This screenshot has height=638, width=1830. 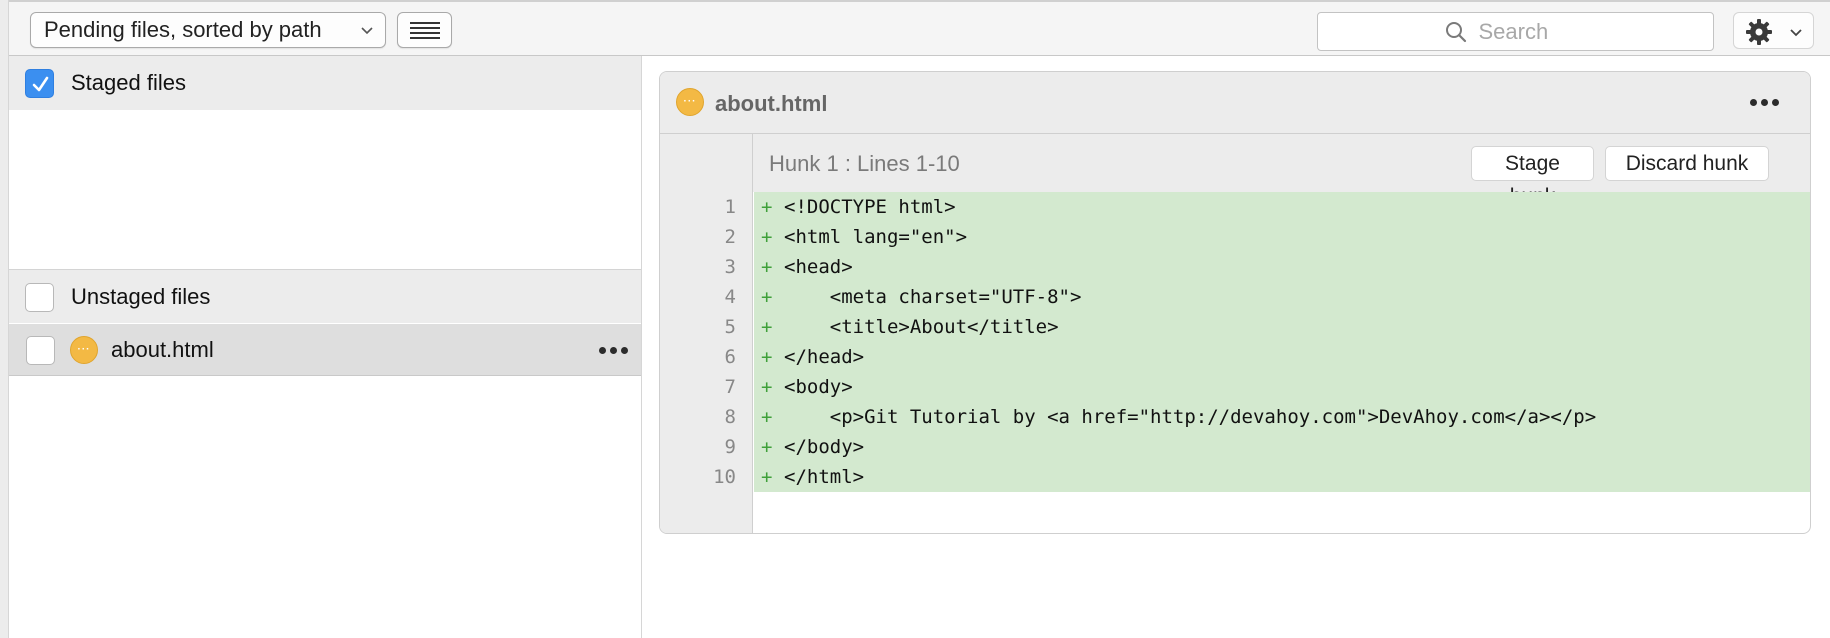 I want to click on line-number: 9, so click(x=730, y=447).